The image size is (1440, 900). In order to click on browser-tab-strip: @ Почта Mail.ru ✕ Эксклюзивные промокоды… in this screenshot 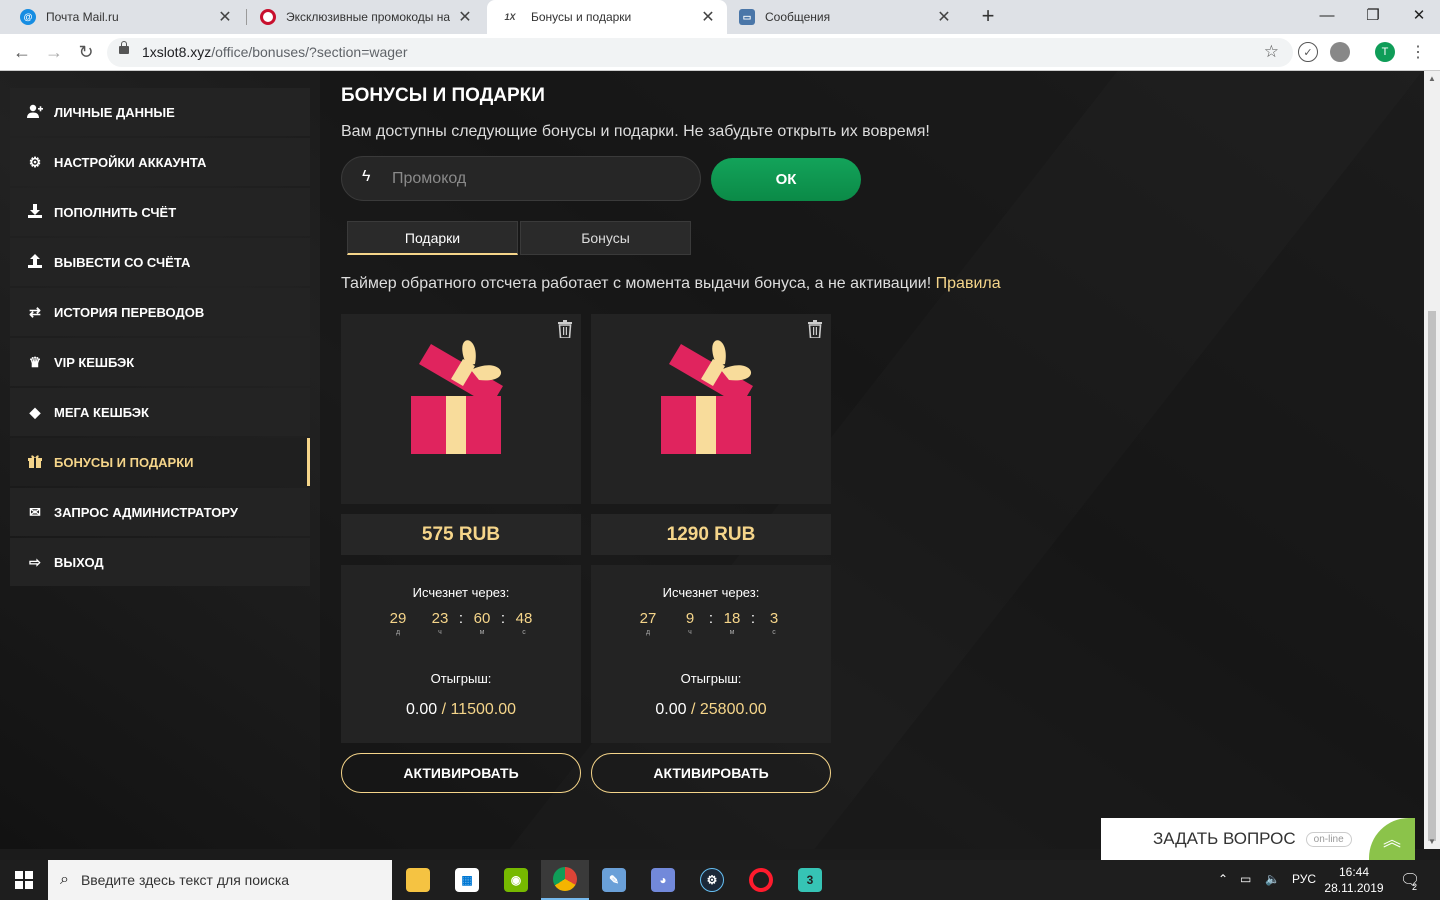, I will do `click(720, 17)`.